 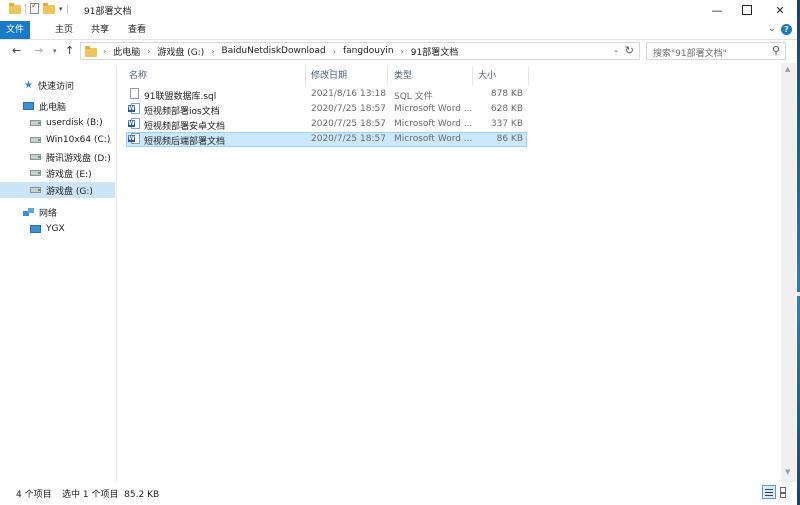 I want to click on sidebar-item-drive-c: Win10x64 (C:), so click(x=57, y=140).